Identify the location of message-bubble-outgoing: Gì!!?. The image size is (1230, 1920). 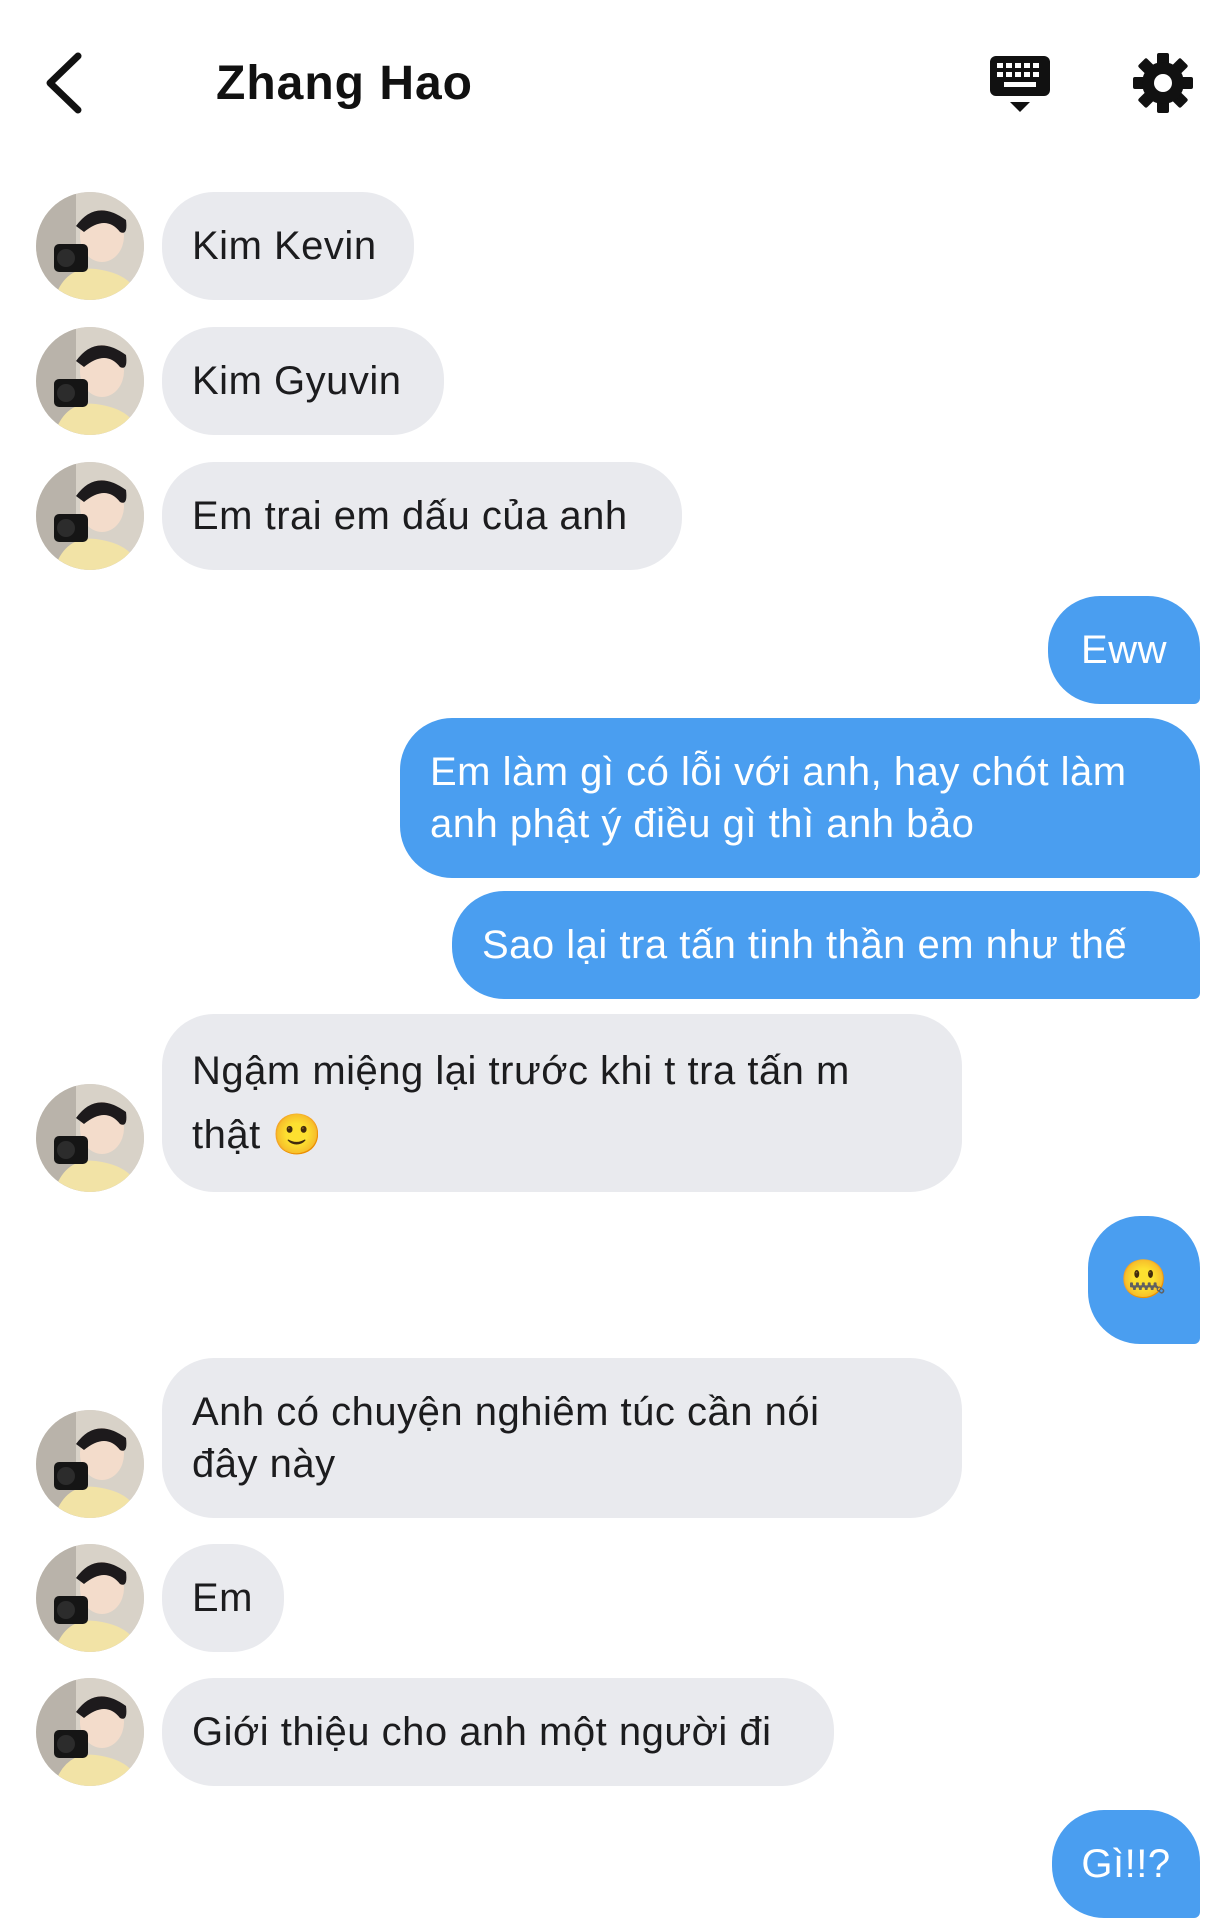
(1126, 1864).